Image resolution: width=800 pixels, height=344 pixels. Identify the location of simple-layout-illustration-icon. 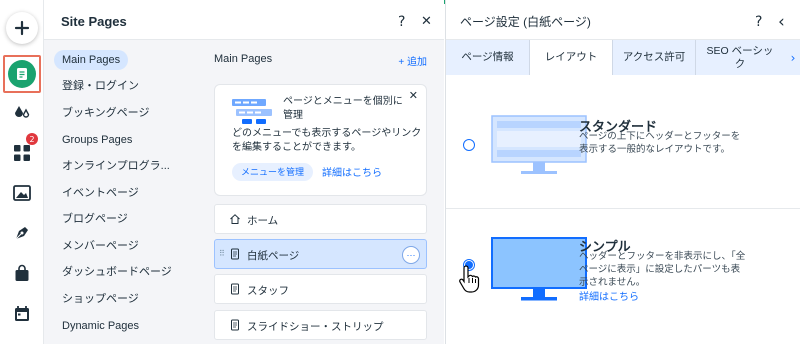
(539, 269).